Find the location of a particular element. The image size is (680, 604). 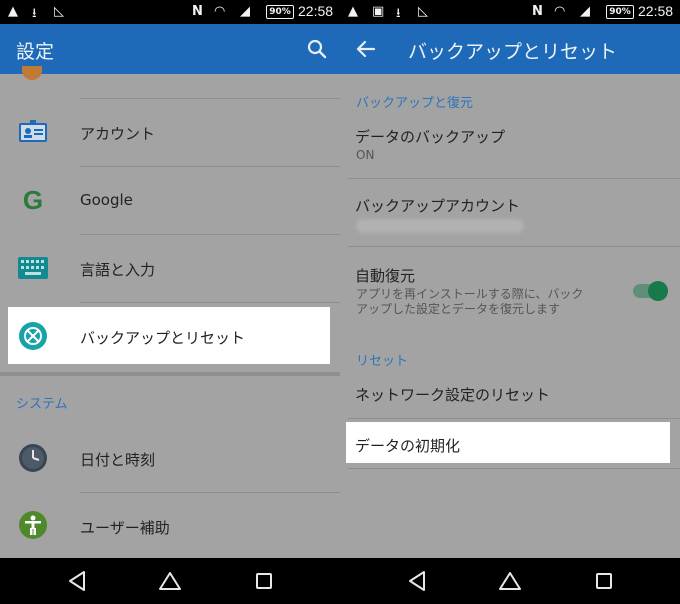

page-title: バックアップとリセット is located at coordinates (513, 52).